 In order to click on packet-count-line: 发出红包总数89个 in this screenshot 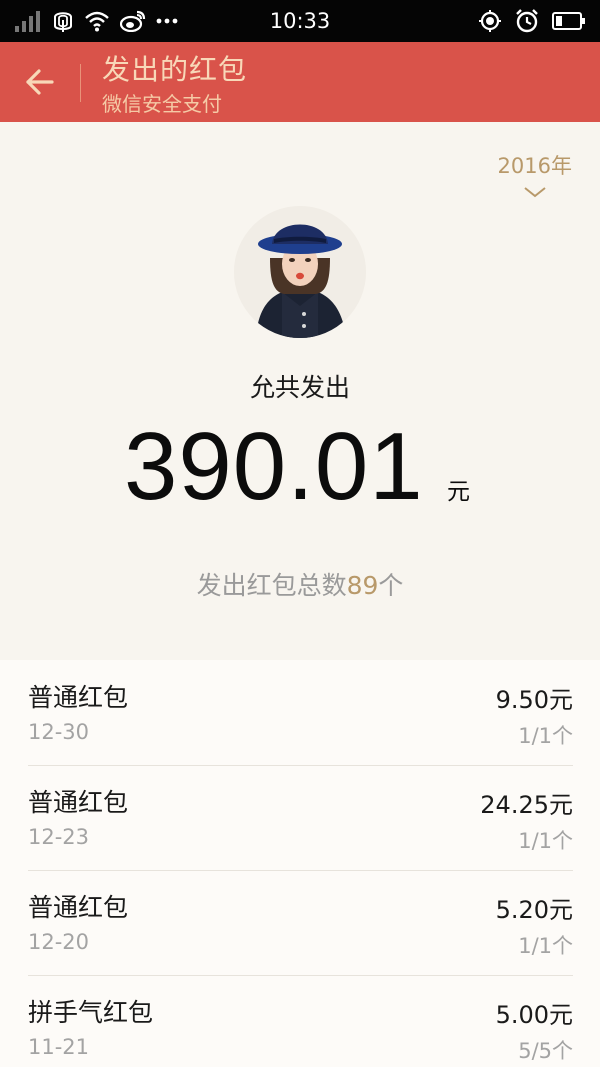, I will do `click(300, 584)`.